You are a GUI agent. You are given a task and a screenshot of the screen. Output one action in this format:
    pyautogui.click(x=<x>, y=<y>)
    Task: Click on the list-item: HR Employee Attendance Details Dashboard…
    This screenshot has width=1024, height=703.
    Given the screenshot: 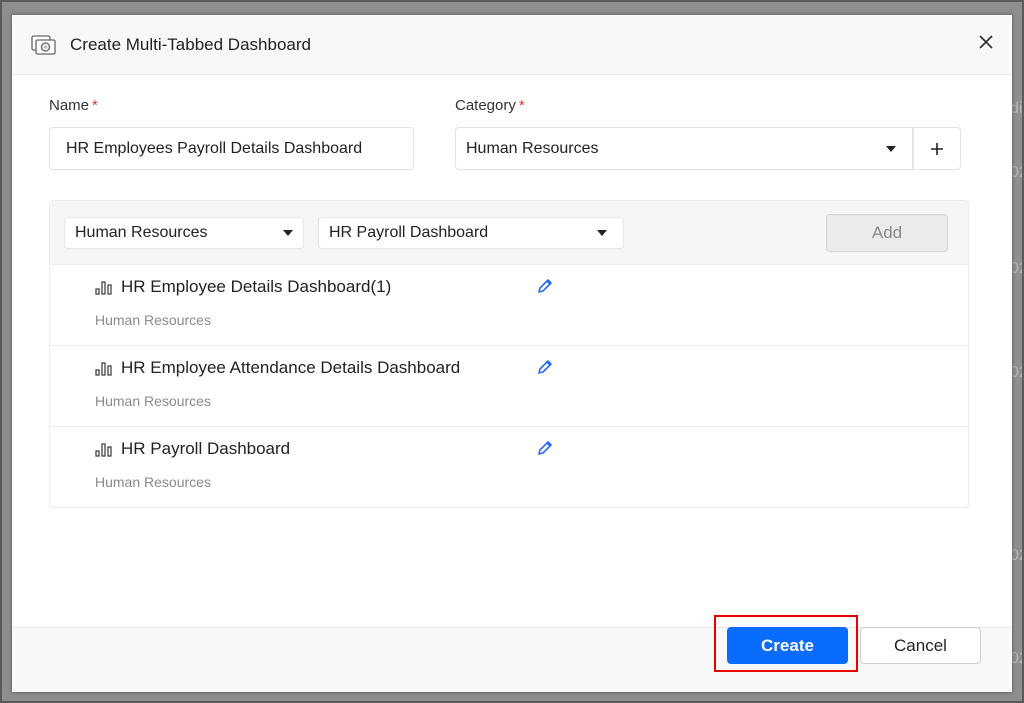 What is the action you would take?
    pyautogui.click(x=509, y=386)
    